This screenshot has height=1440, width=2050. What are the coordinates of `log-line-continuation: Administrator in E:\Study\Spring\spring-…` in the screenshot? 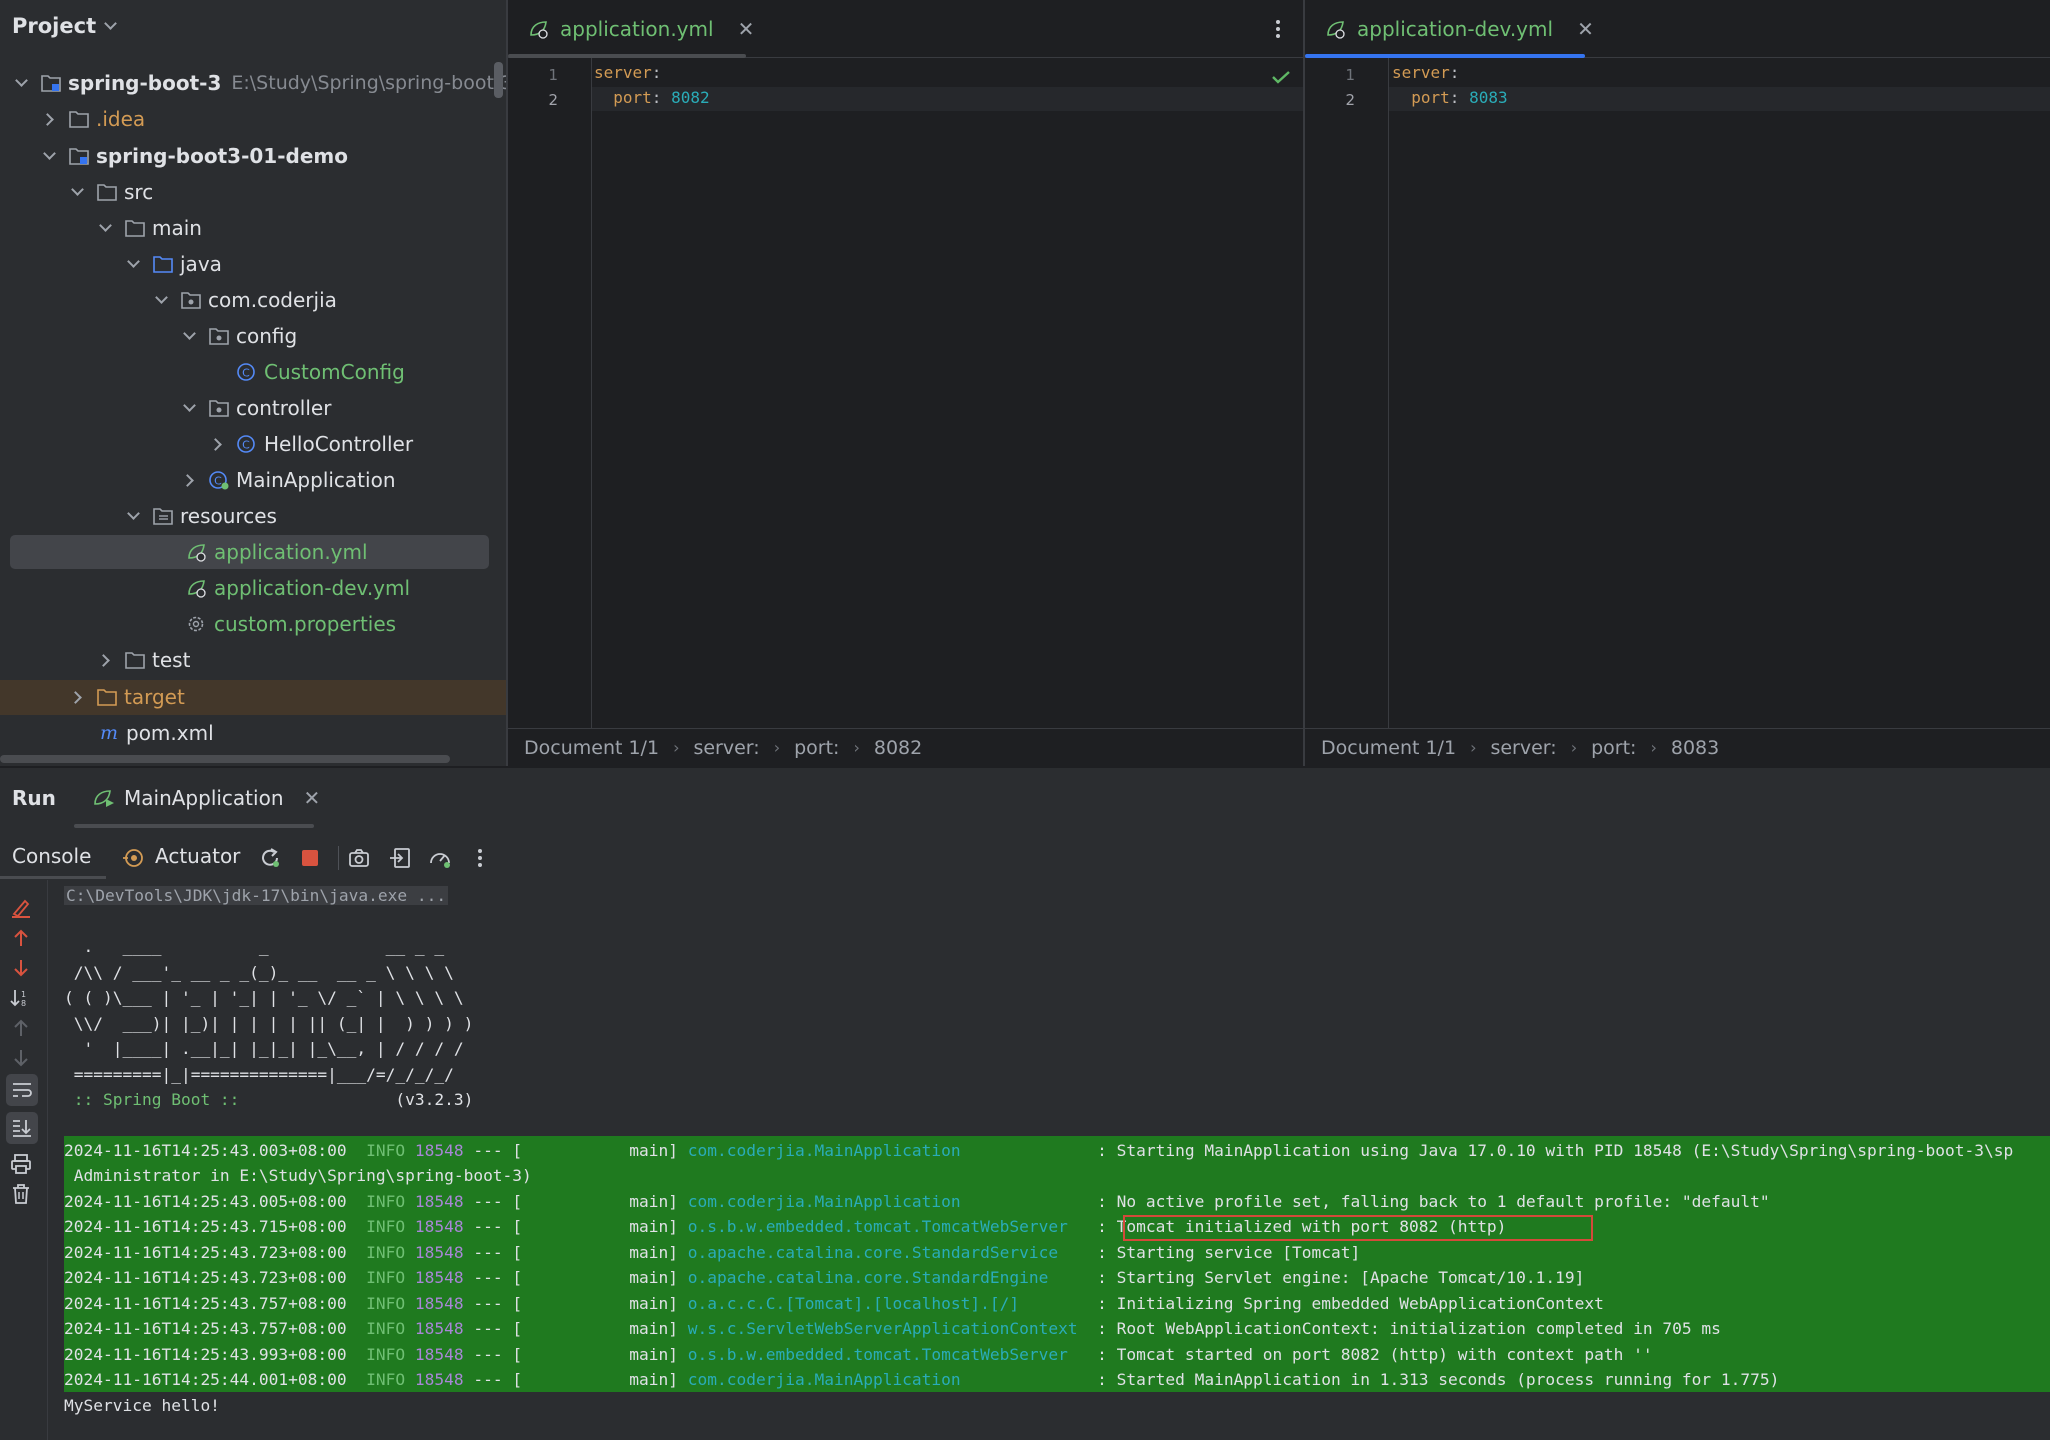 It's located at (298, 1175).